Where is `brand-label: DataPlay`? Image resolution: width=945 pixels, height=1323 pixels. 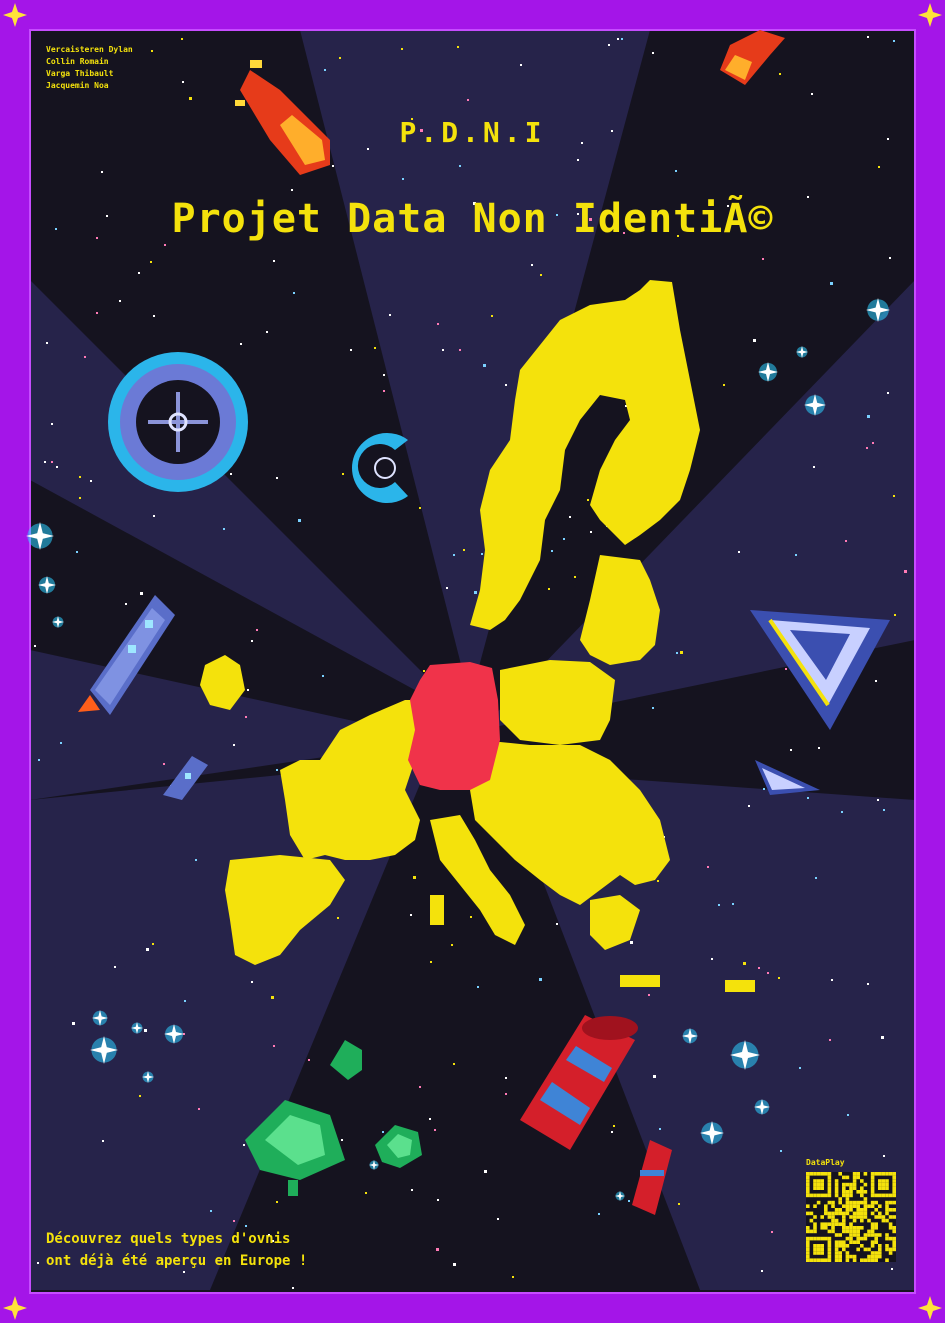
brand-label: DataPlay is located at coordinates (825, 1162).